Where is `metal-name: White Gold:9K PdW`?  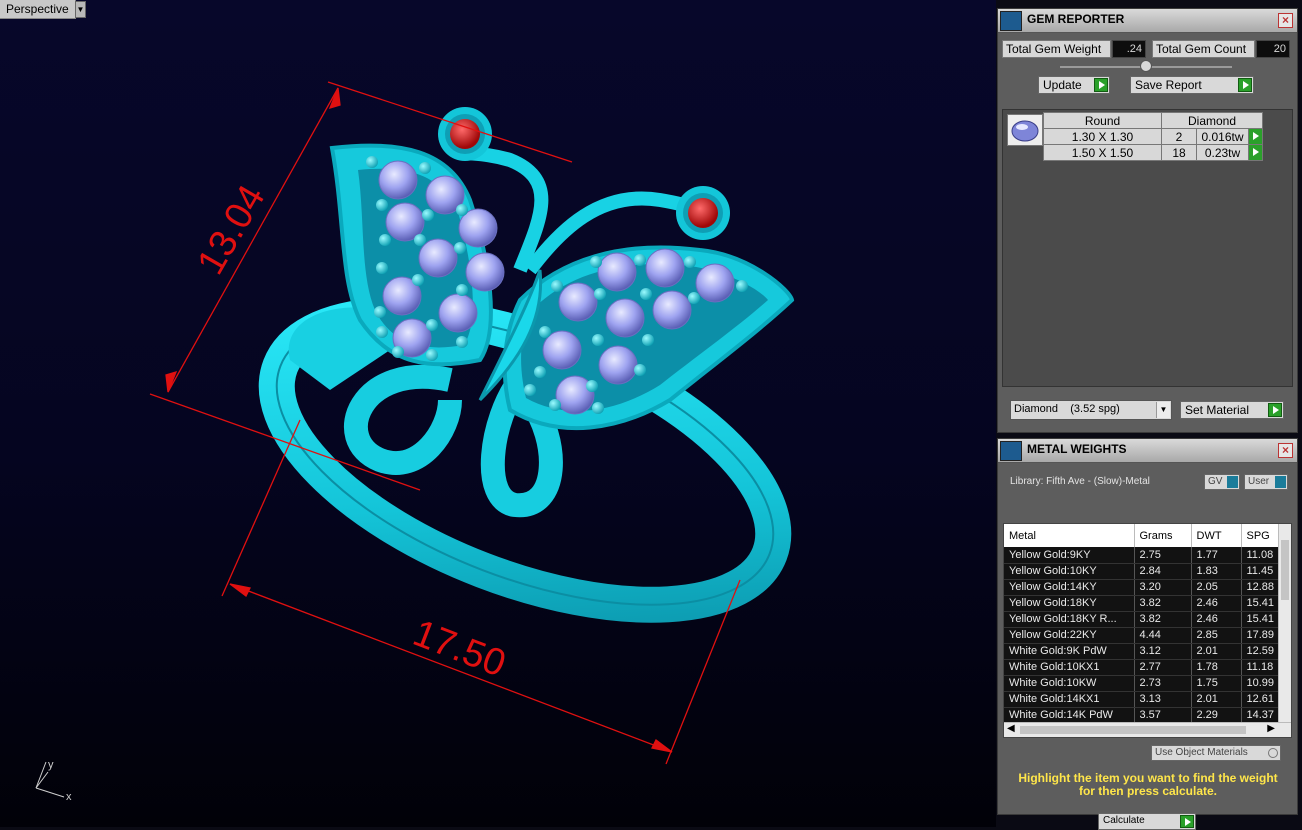
metal-name: White Gold:9K PdW is located at coordinates (1069, 651).